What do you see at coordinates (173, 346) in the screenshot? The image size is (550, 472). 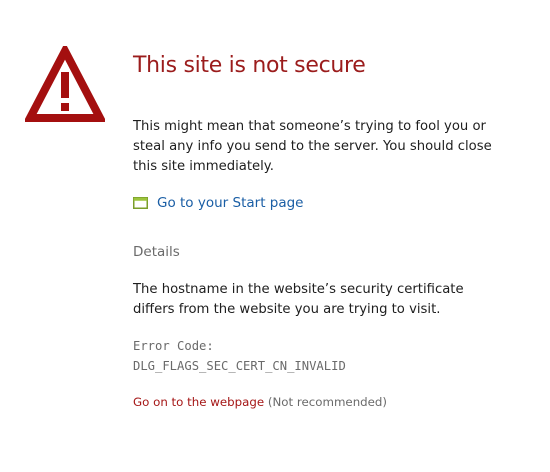 I see `error-code-label: Error Code:` at bounding box center [173, 346].